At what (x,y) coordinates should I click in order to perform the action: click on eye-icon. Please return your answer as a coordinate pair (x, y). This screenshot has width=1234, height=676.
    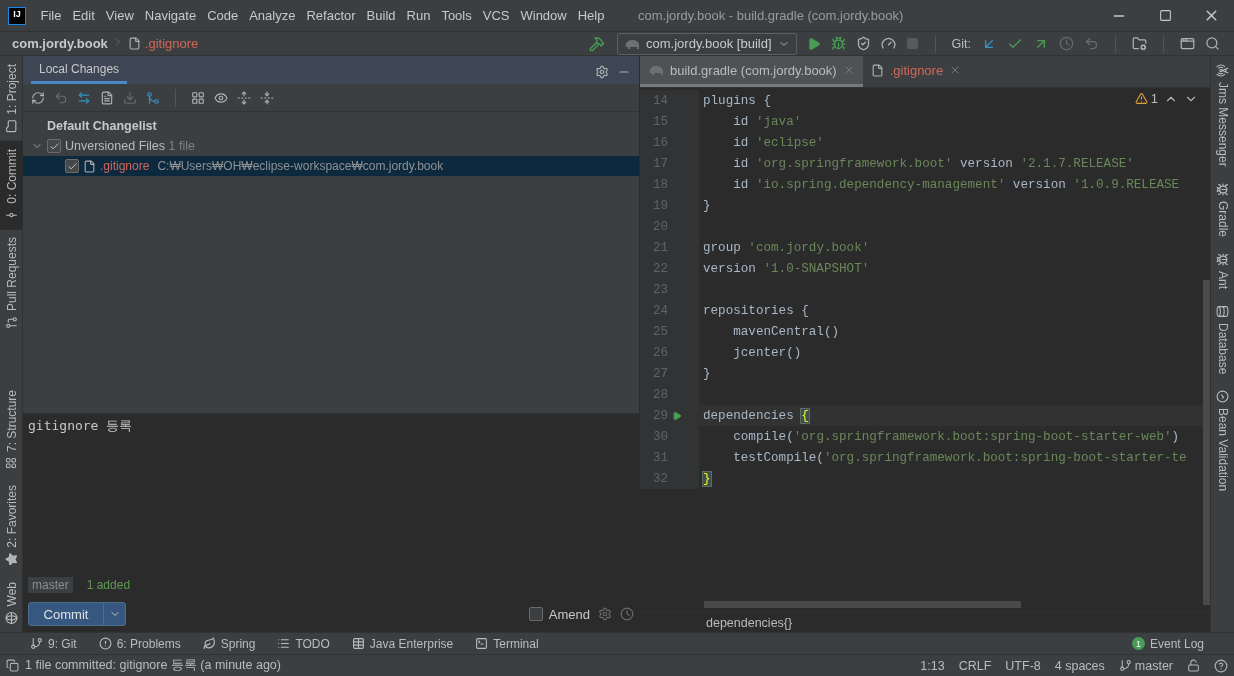
    Looking at the image, I should click on (221, 97).